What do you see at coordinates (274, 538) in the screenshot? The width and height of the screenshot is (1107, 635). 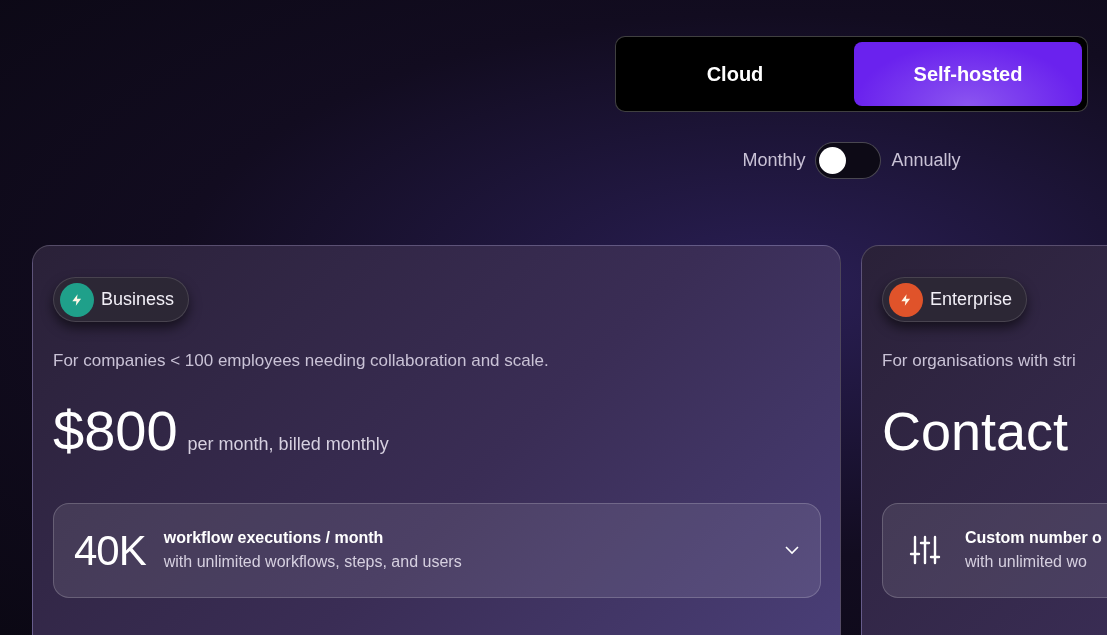 I see `feature-title: workflow executions / month` at bounding box center [274, 538].